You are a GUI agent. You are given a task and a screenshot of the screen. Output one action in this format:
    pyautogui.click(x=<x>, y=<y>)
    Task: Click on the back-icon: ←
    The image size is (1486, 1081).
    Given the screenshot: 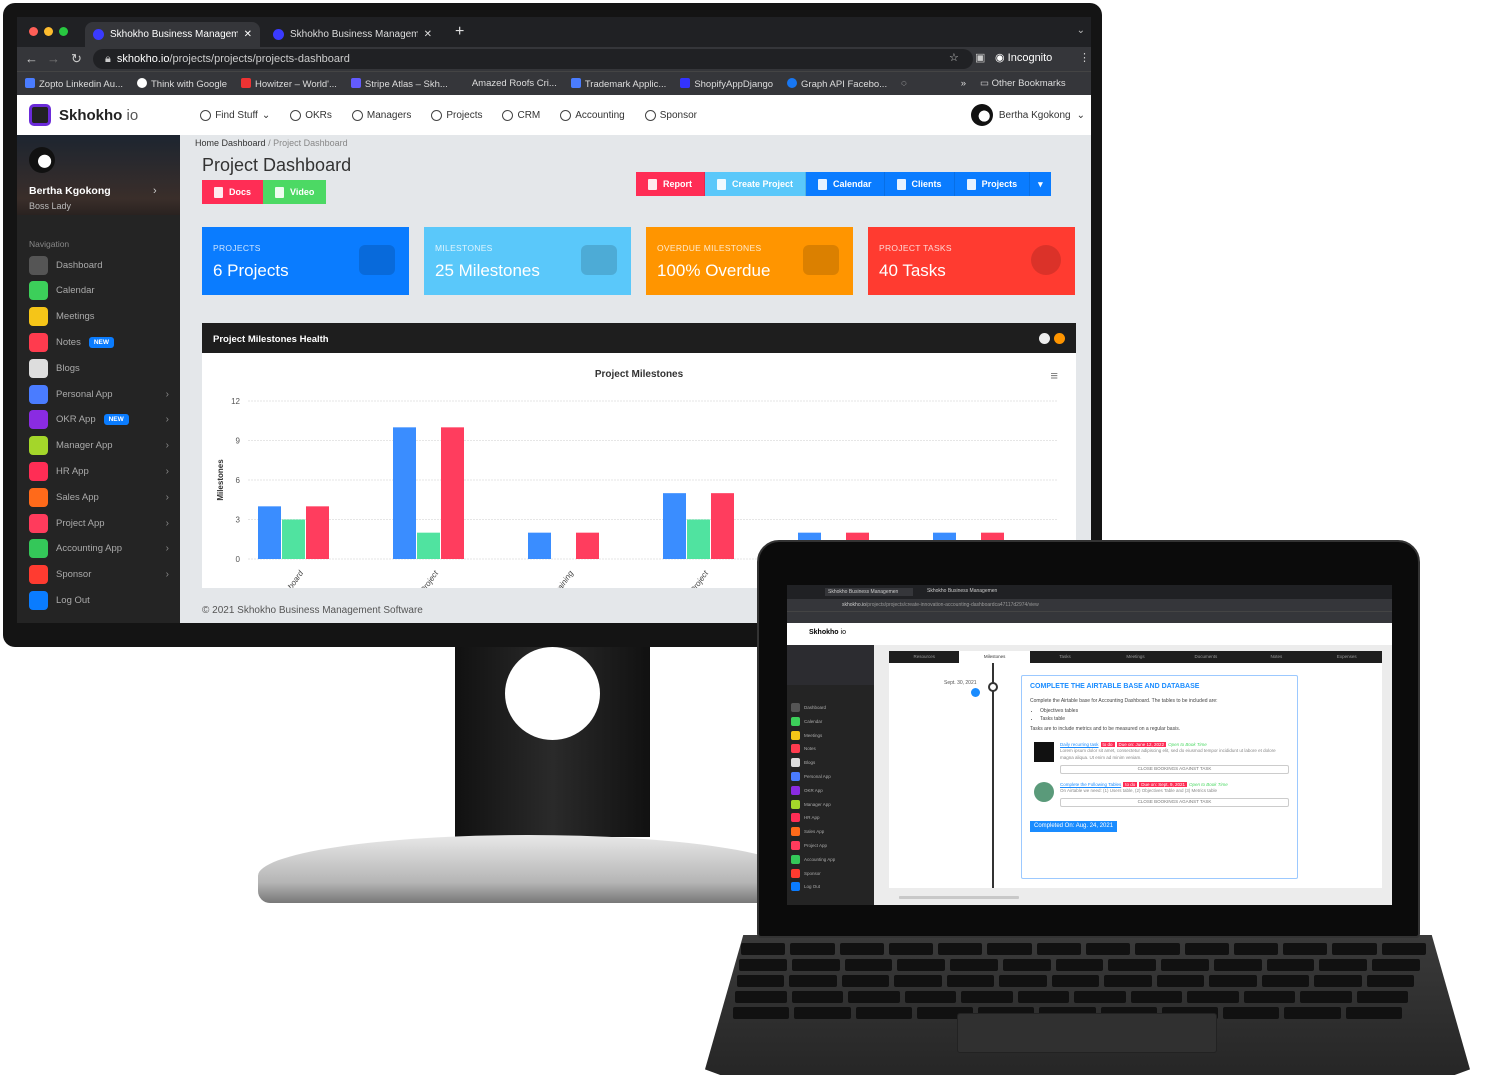 What is the action you would take?
    pyautogui.click(x=31, y=58)
    